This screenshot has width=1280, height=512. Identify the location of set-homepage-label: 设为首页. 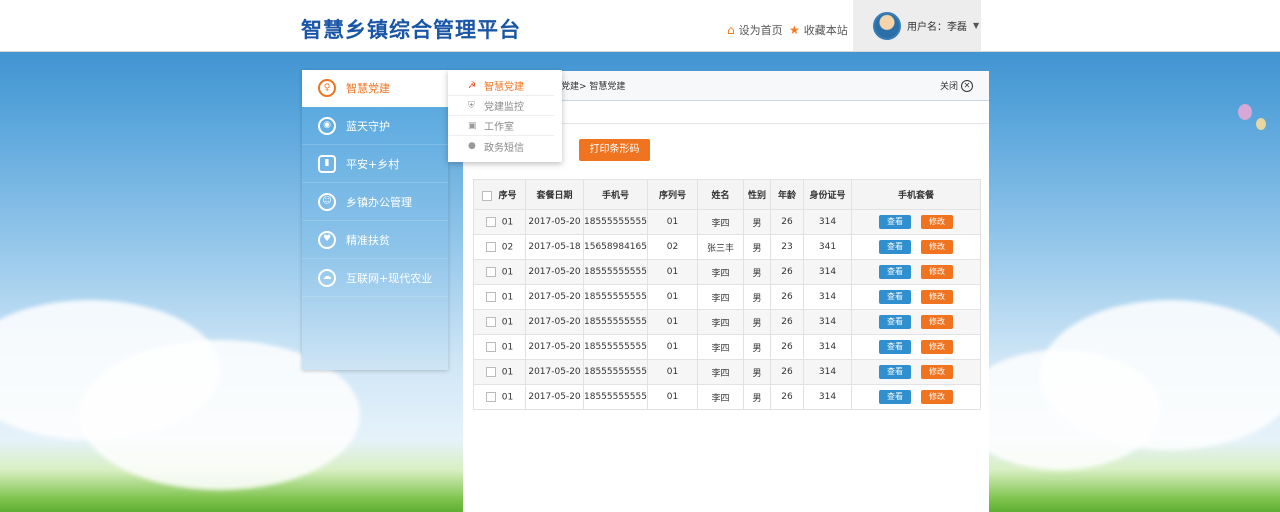
(760, 30).